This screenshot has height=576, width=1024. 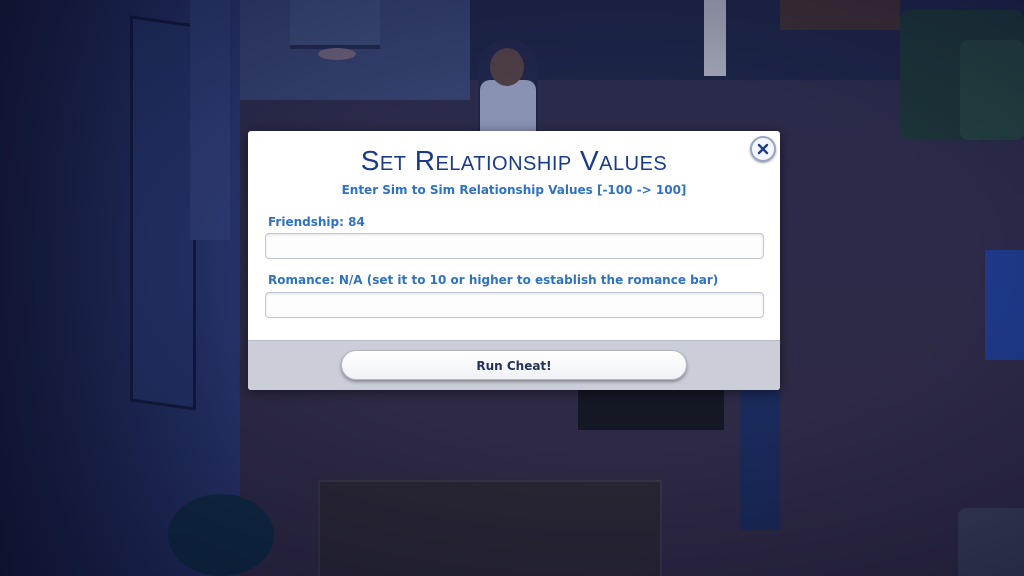 What do you see at coordinates (514, 160) in the screenshot?
I see `dialog-title: Set Relationship Values` at bounding box center [514, 160].